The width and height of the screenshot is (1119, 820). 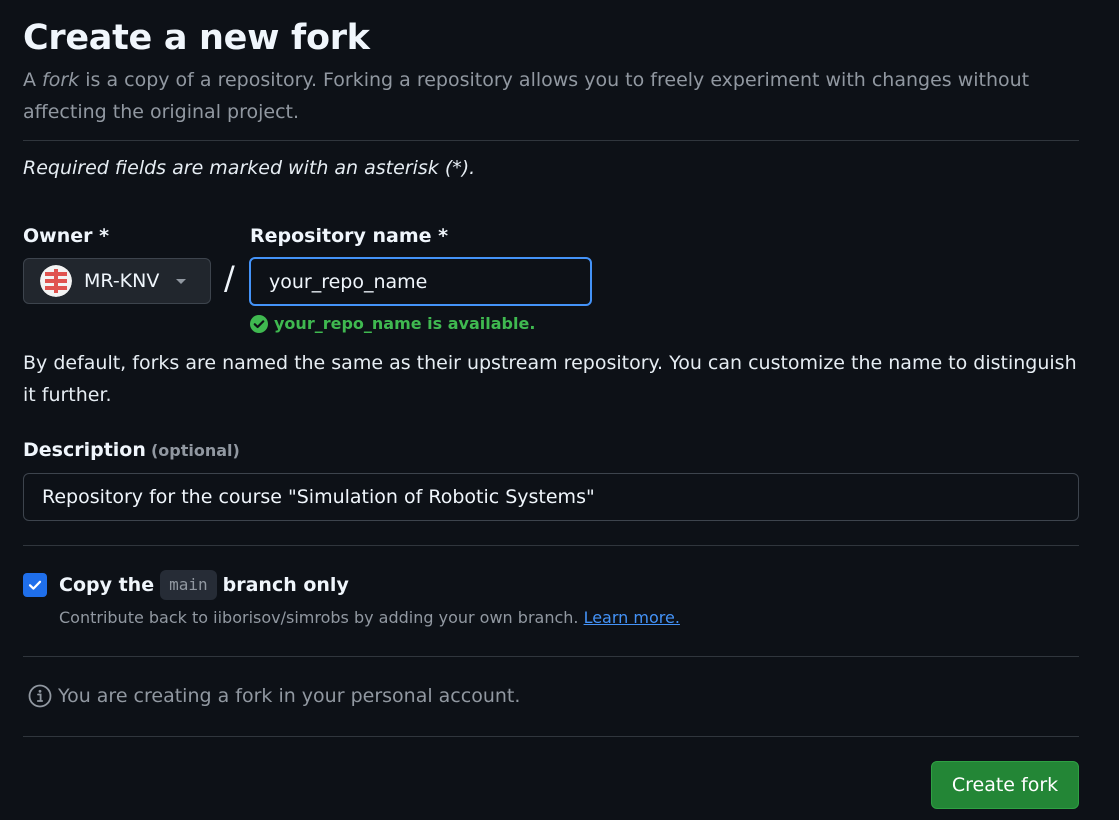 What do you see at coordinates (285, 585) in the screenshot?
I see `copy-label-suffix: branch only` at bounding box center [285, 585].